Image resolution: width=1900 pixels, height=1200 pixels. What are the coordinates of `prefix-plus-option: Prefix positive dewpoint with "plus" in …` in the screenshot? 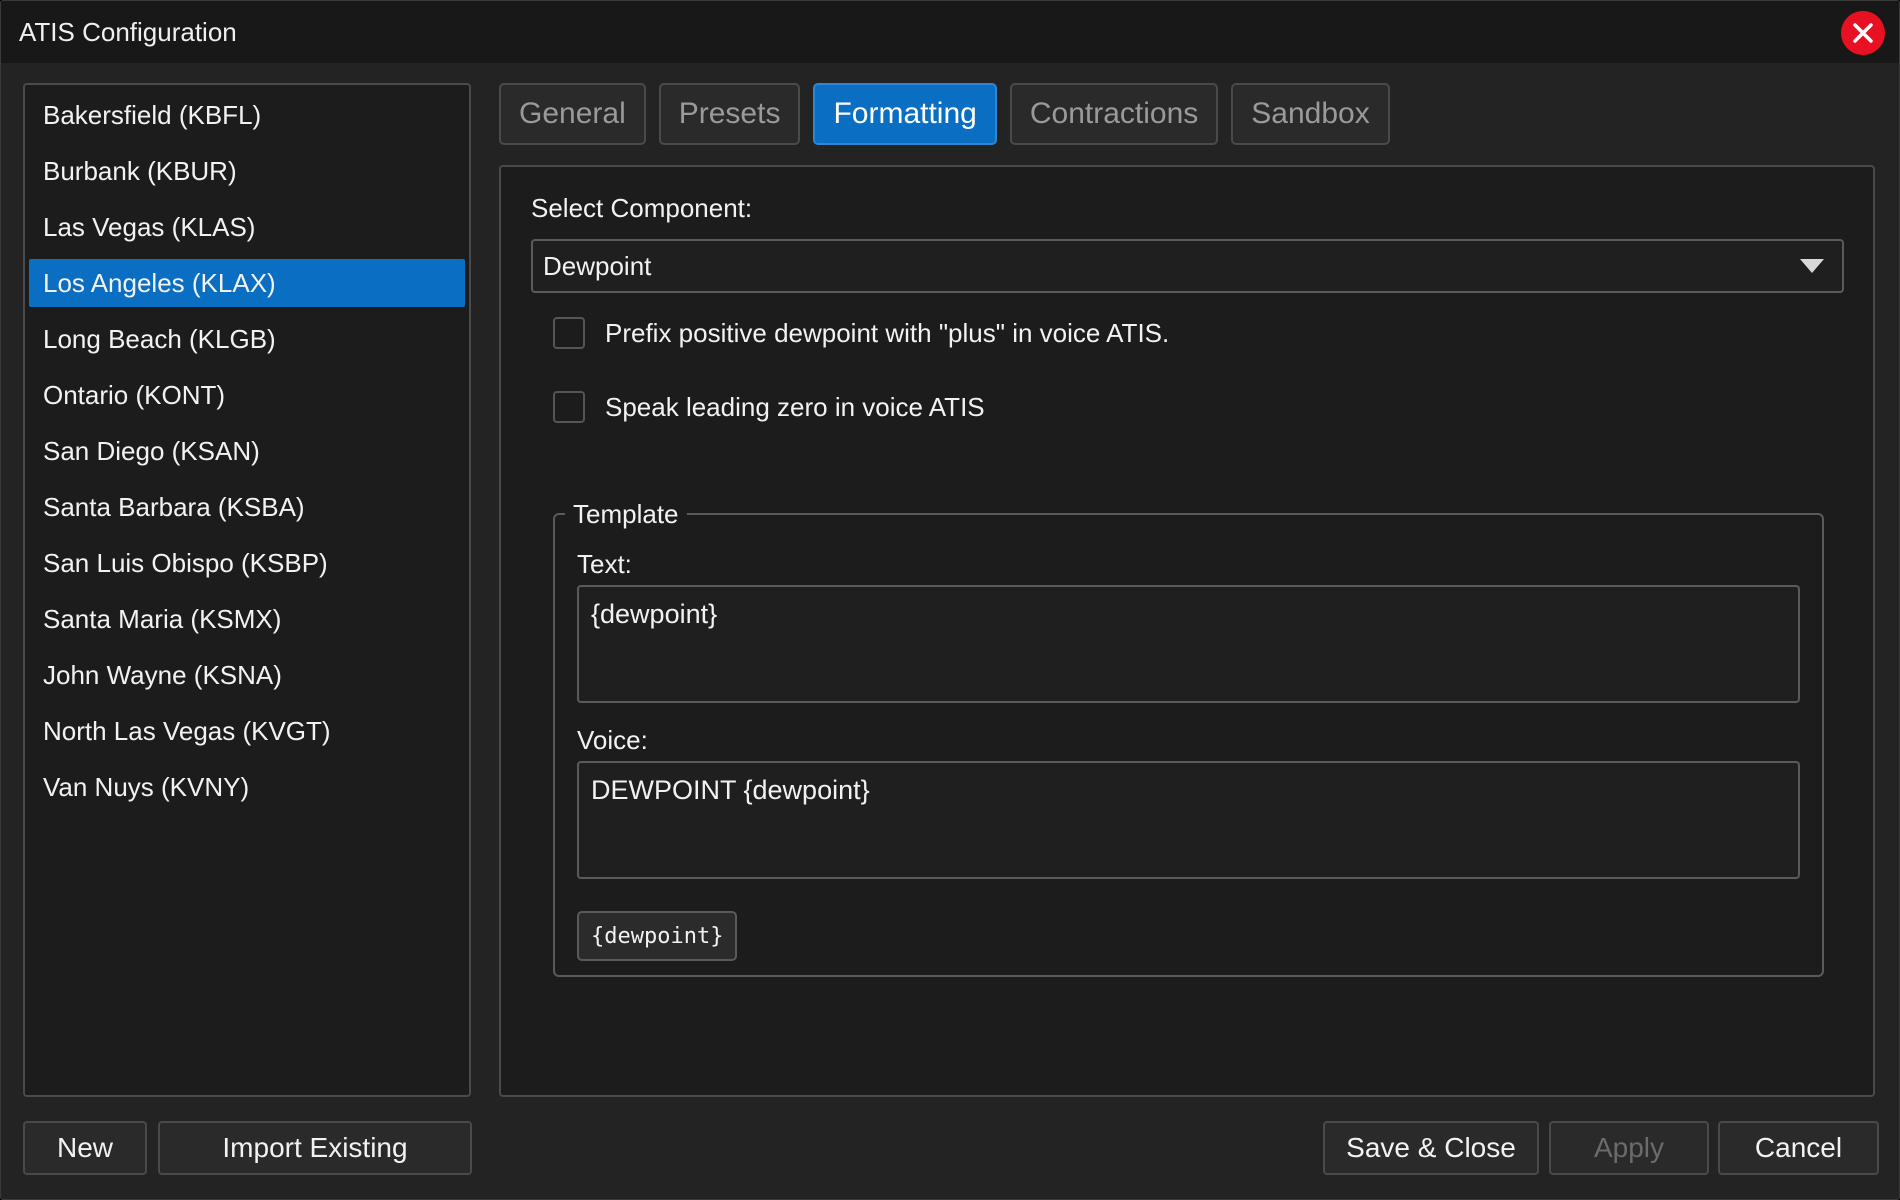 It's located at (861, 333).